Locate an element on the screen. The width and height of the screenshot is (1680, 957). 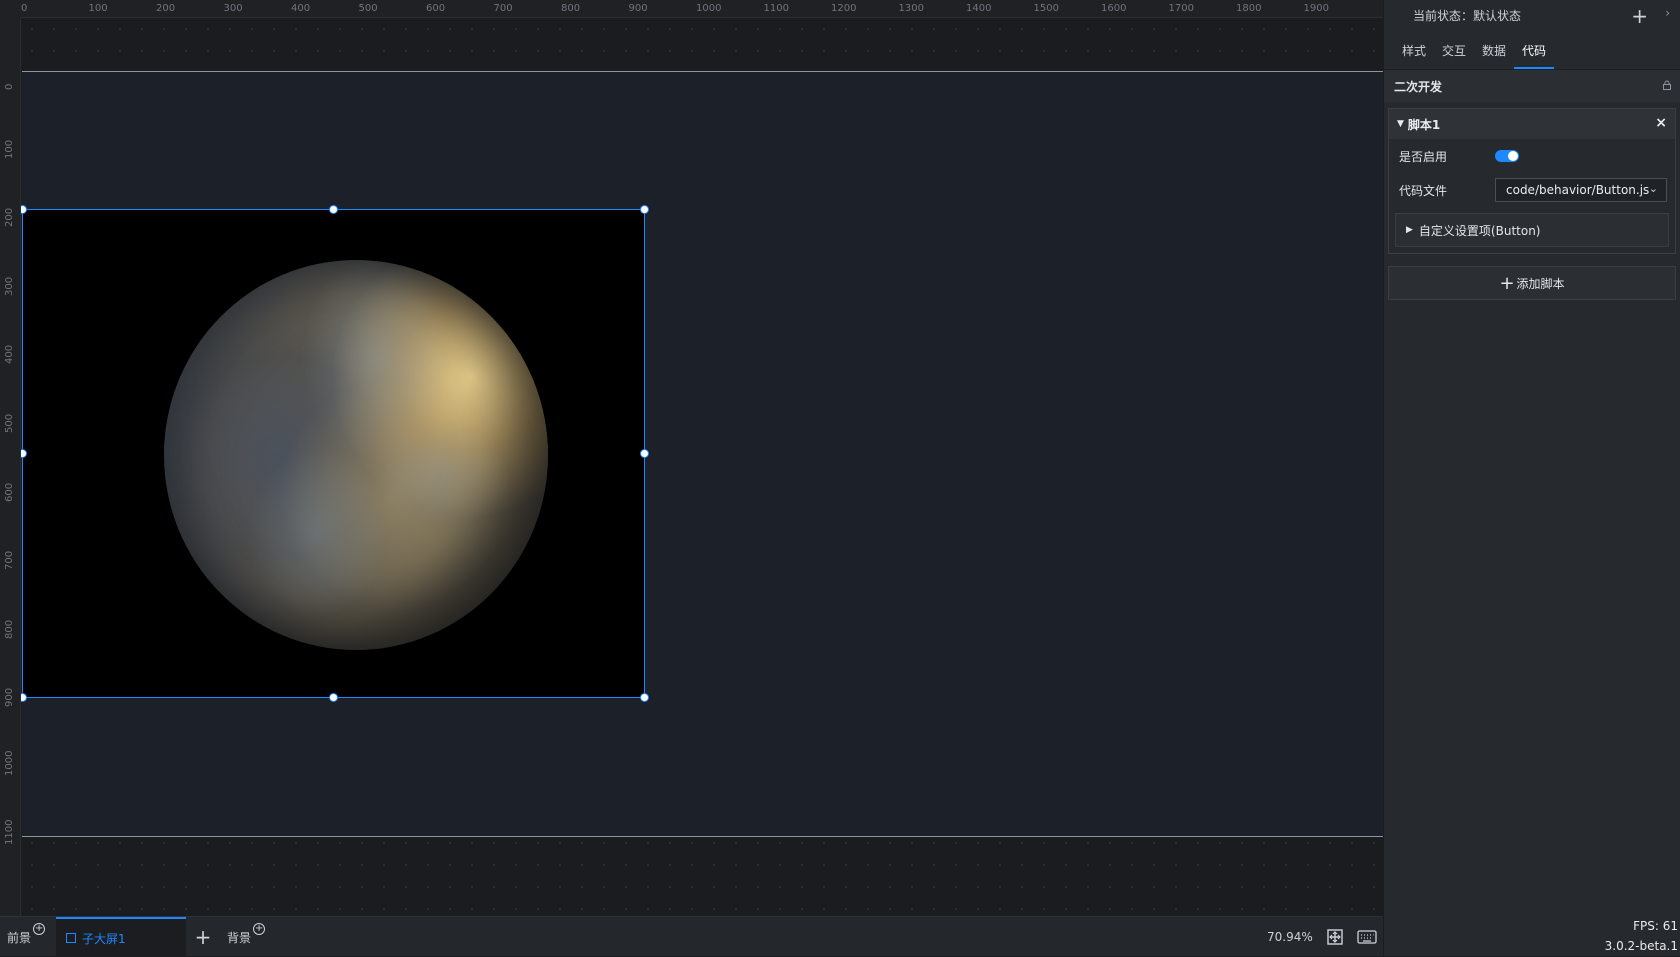
ruler-tick-label: 1300 is located at coordinates (911, 8).